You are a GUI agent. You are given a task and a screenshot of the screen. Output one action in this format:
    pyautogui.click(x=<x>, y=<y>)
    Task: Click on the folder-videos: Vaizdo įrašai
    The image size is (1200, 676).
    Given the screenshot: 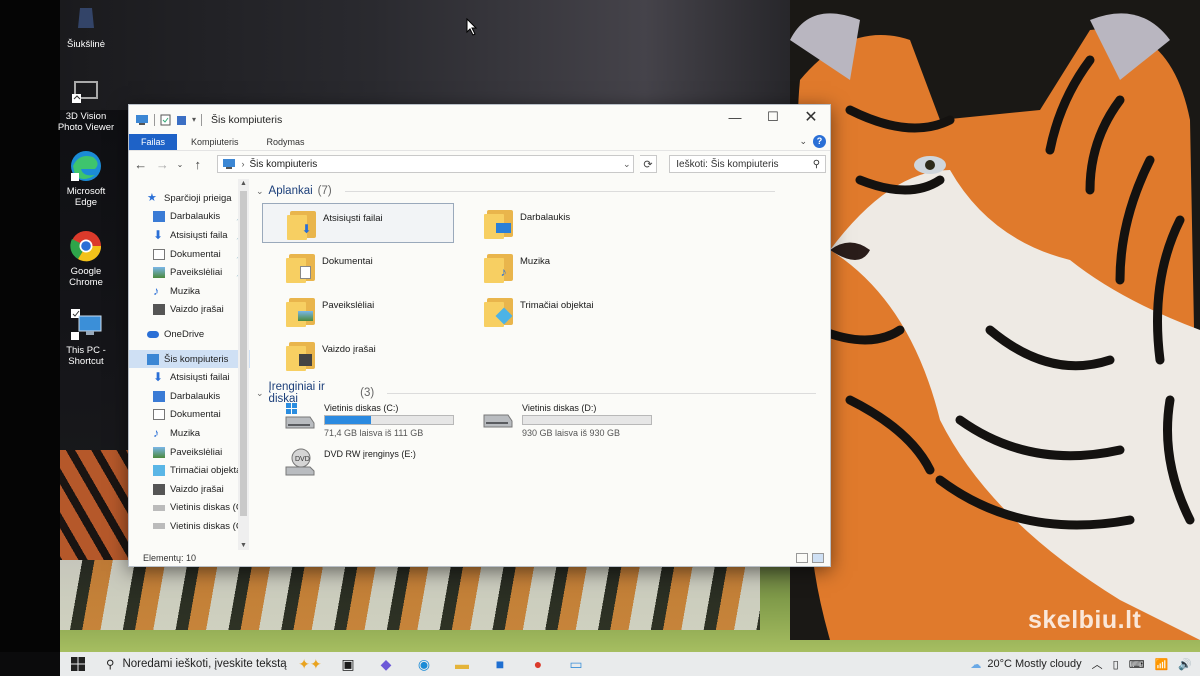 What is the action you would take?
    pyautogui.click(x=358, y=355)
    